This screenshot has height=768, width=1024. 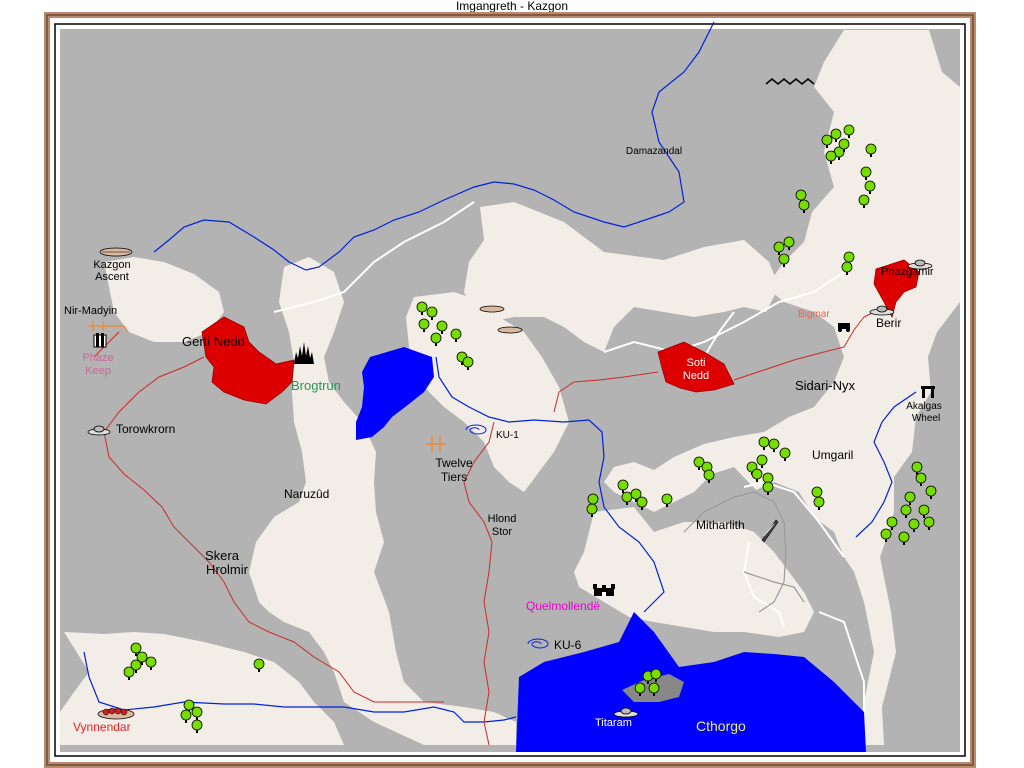 What do you see at coordinates (604, 590) in the screenshot?
I see `quelmollende-castle-icon` at bounding box center [604, 590].